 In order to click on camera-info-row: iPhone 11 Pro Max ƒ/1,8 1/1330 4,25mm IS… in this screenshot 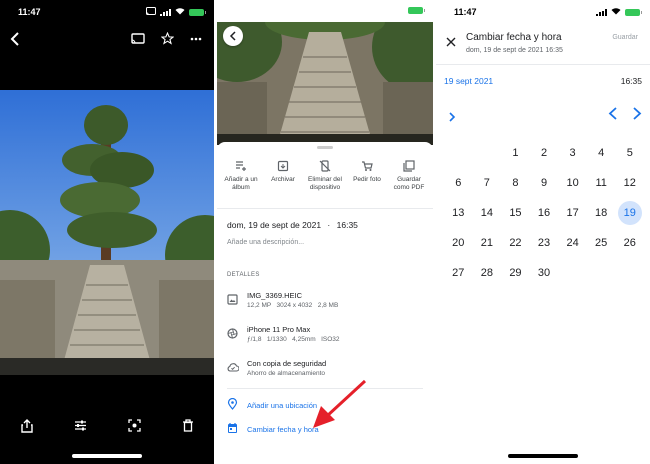, I will do `click(327, 336)`.